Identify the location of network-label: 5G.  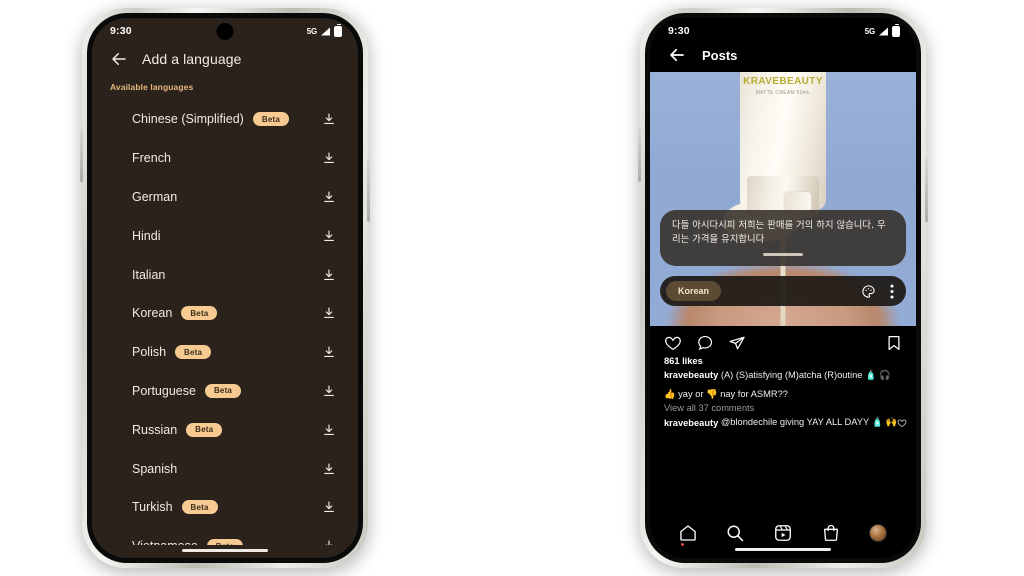
(869, 31).